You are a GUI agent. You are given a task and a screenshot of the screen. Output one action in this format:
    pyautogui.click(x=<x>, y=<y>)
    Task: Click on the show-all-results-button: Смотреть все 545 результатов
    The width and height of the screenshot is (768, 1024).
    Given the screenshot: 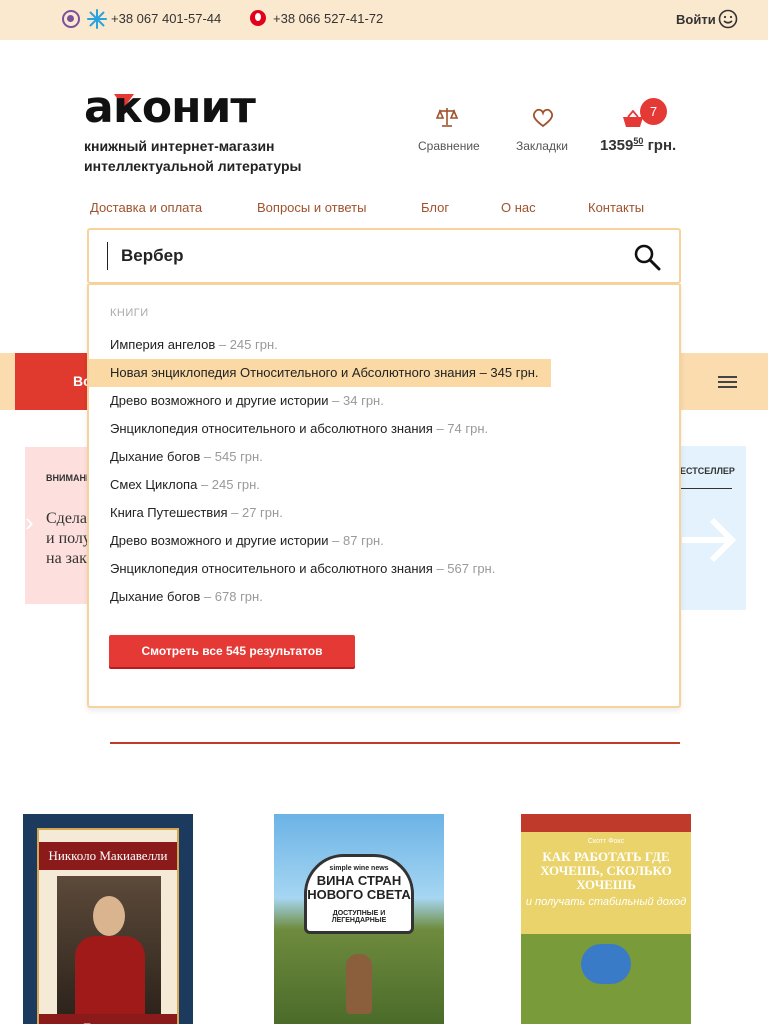 What is the action you would take?
    pyautogui.click(x=232, y=651)
    